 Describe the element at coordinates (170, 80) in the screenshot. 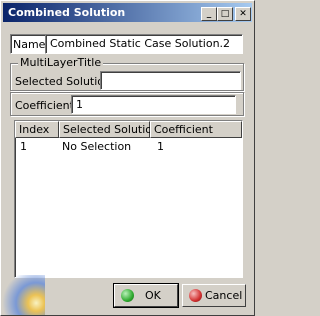

I see `selected-solution-input` at that location.